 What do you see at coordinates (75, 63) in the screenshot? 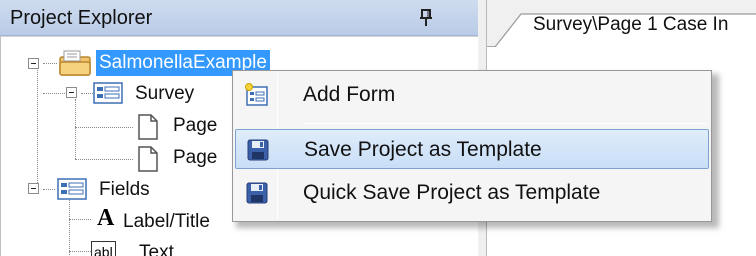
I see `project-folder-icon` at bounding box center [75, 63].